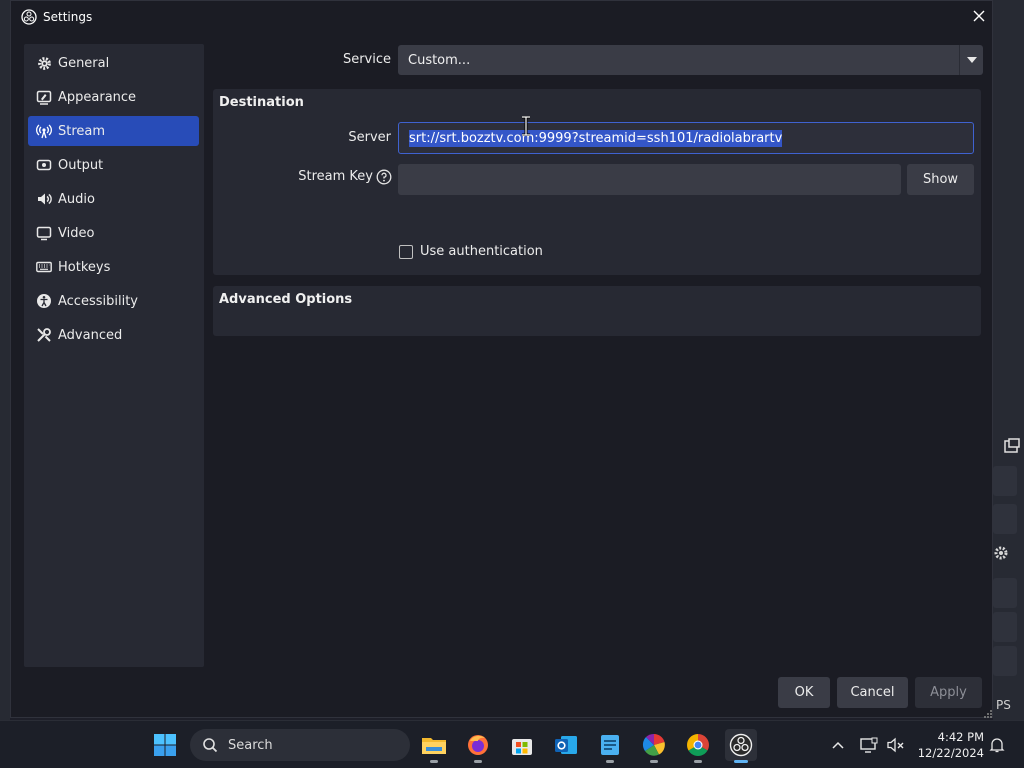 The width and height of the screenshot is (1024, 768). I want to click on notepad-icon, so click(610, 746).